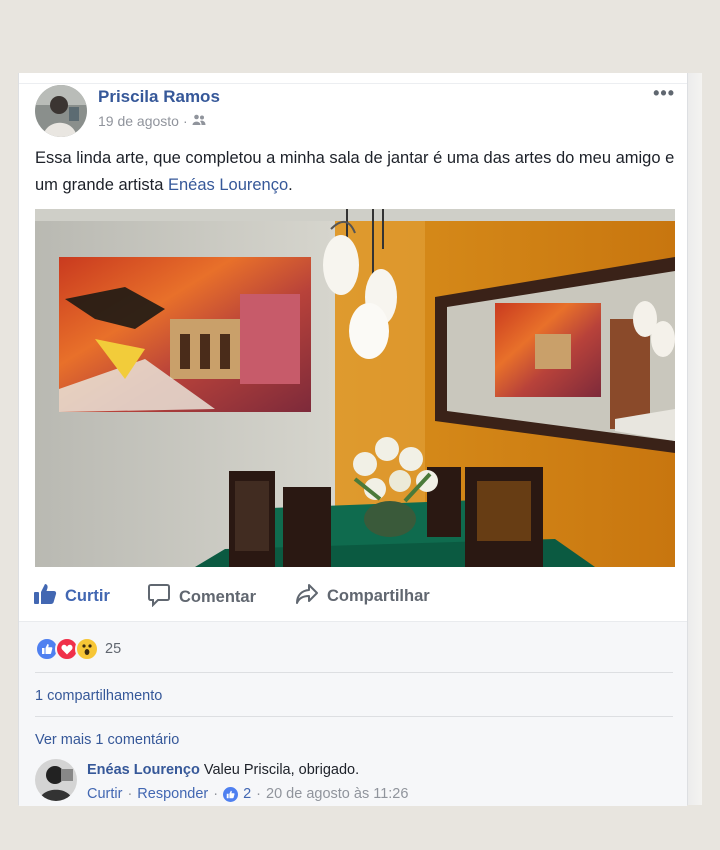 This screenshot has height=850, width=720. Describe the element at coordinates (290, 185) in the screenshot. I see `post-text-end: .` at that location.